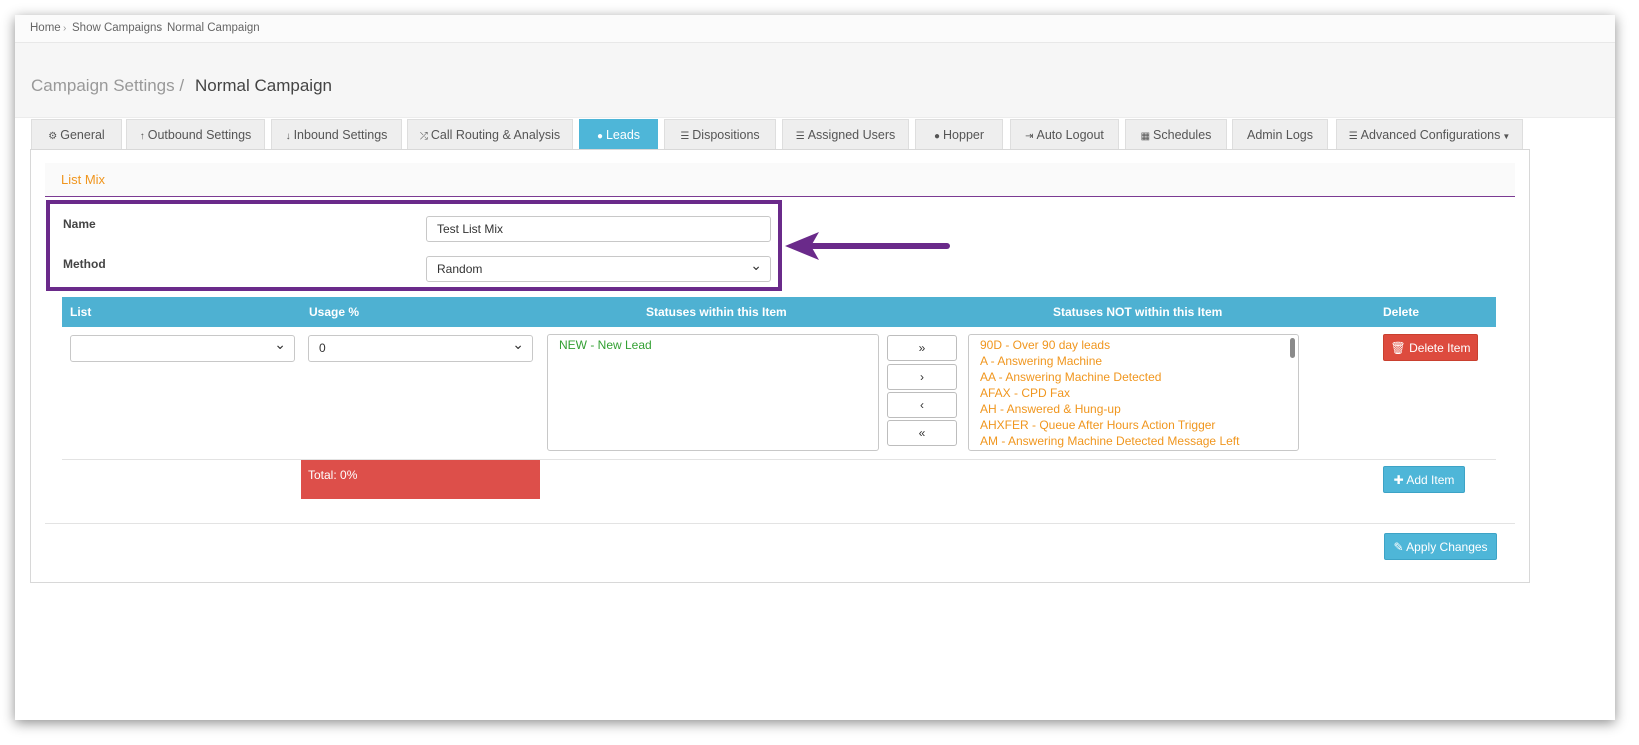 The width and height of the screenshot is (1639, 745). What do you see at coordinates (423, 136) in the screenshot?
I see `shuffle-icon: ⤮` at bounding box center [423, 136].